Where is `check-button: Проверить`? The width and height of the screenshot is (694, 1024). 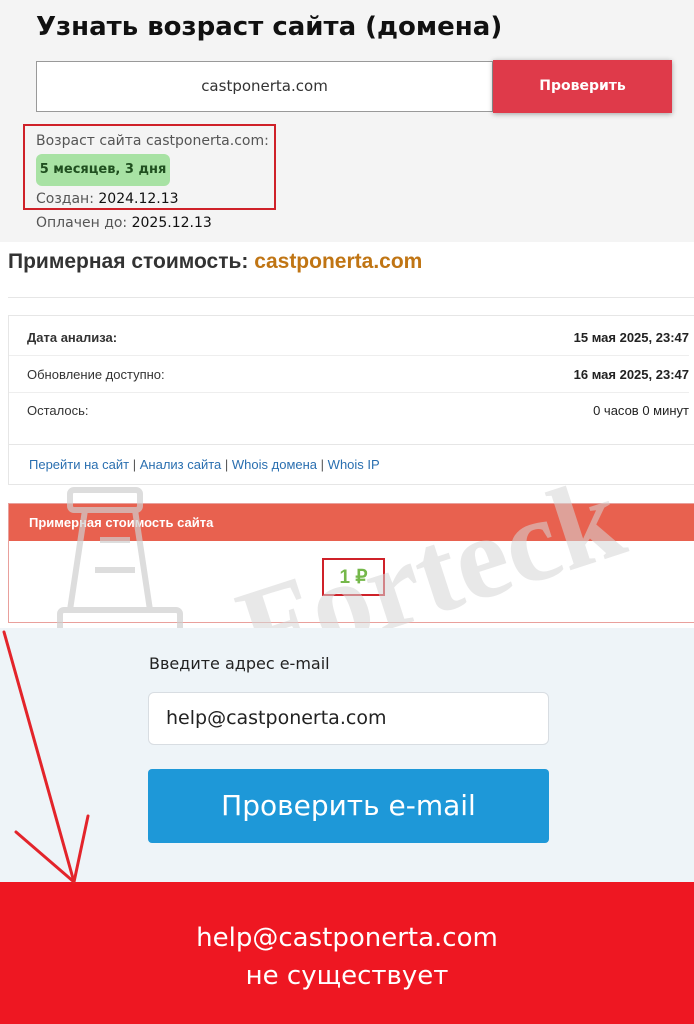 check-button: Проверить is located at coordinates (582, 86).